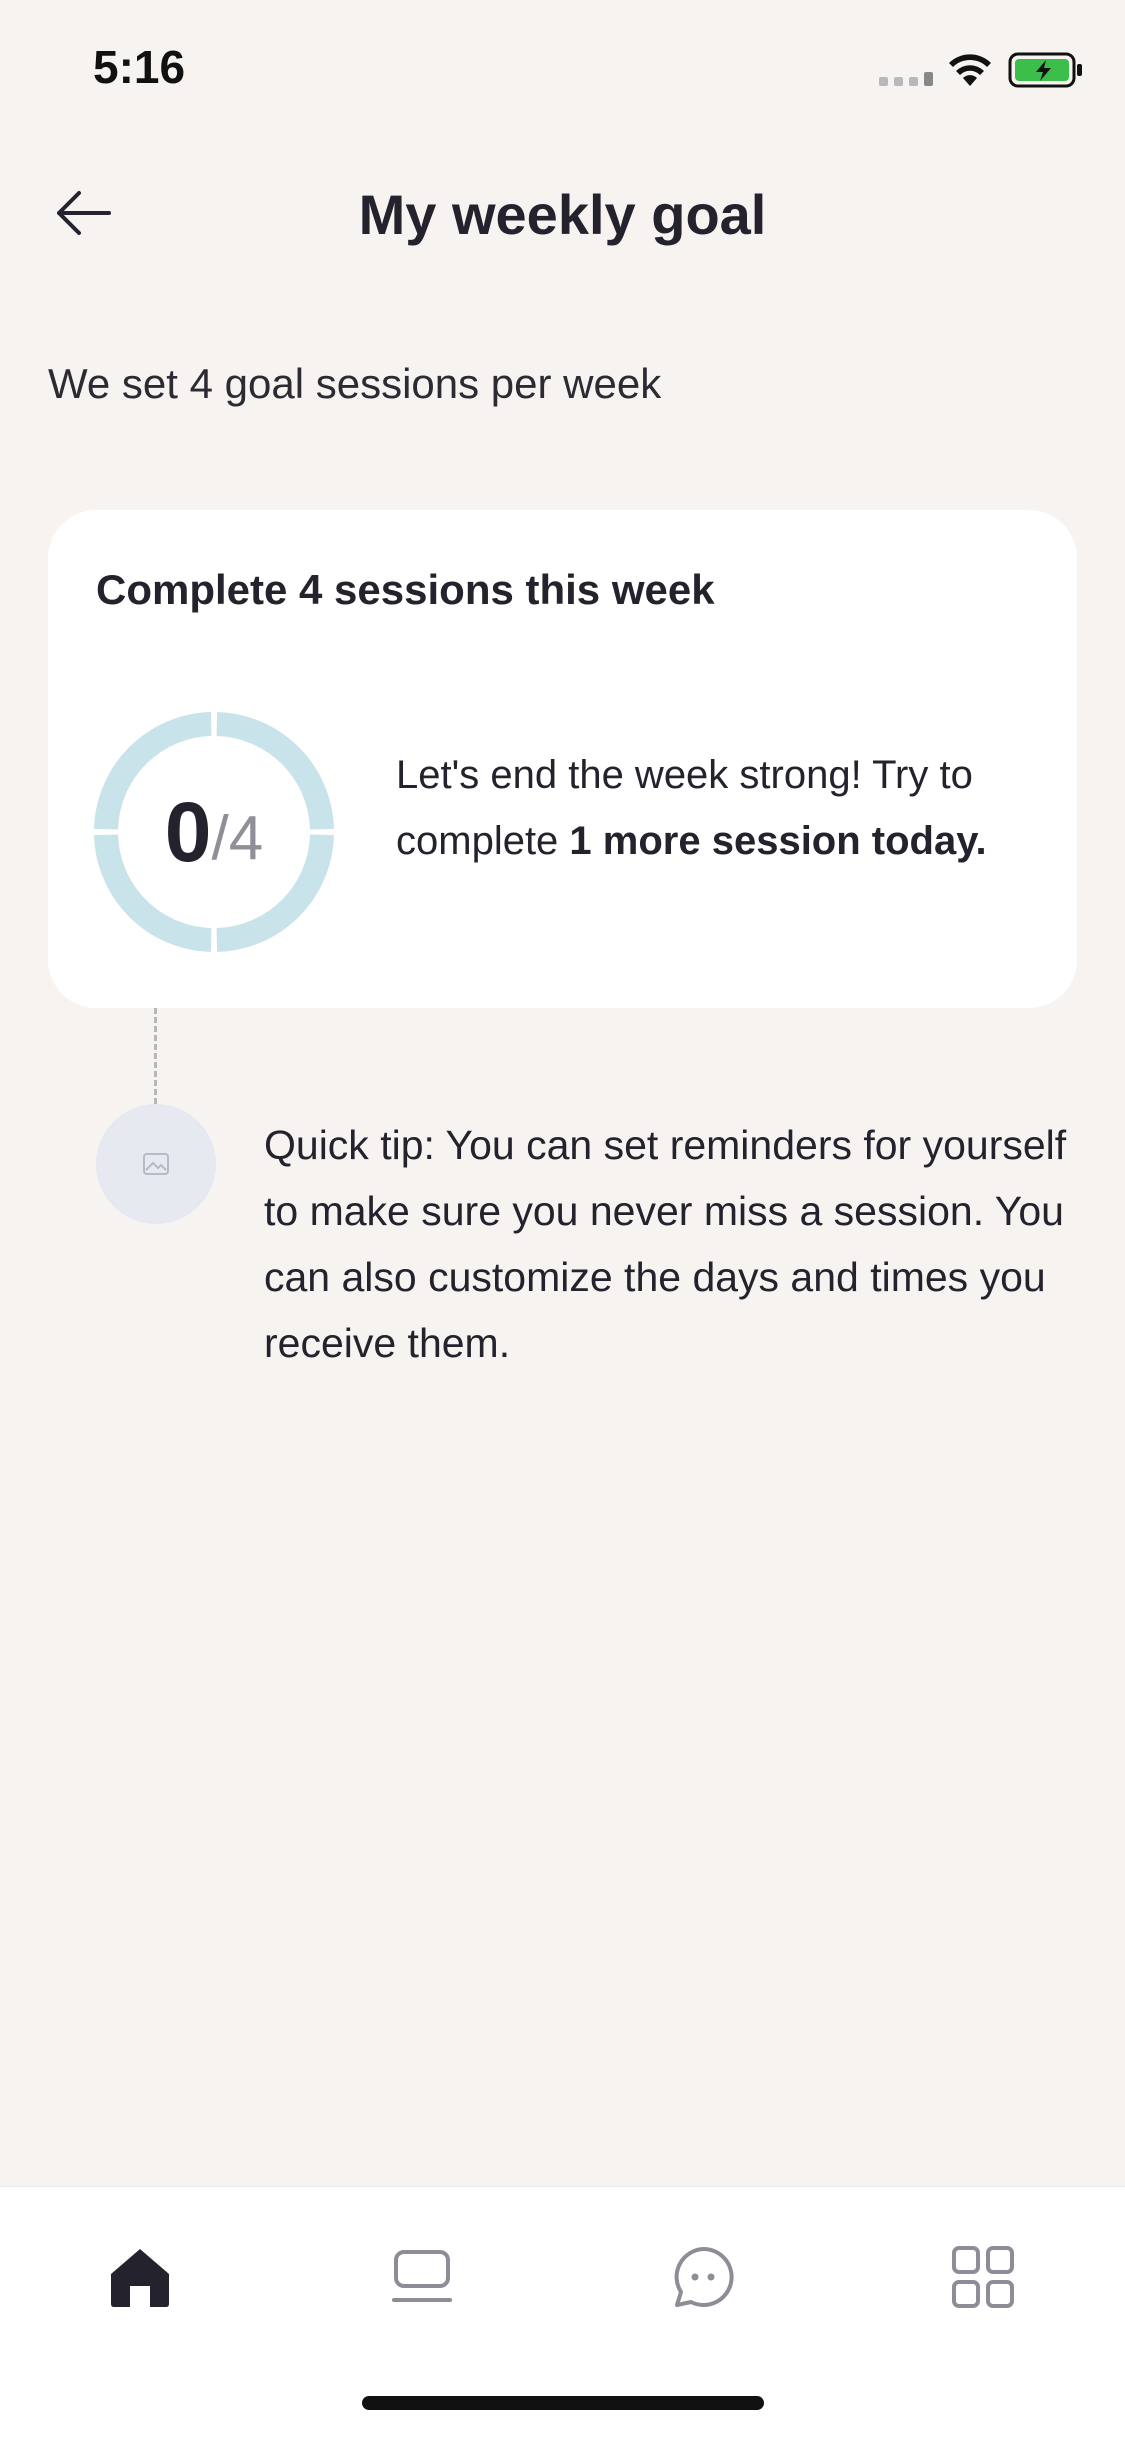 The width and height of the screenshot is (1125, 2437). Describe the element at coordinates (906, 79) in the screenshot. I see `cellular-signal-icon` at that location.